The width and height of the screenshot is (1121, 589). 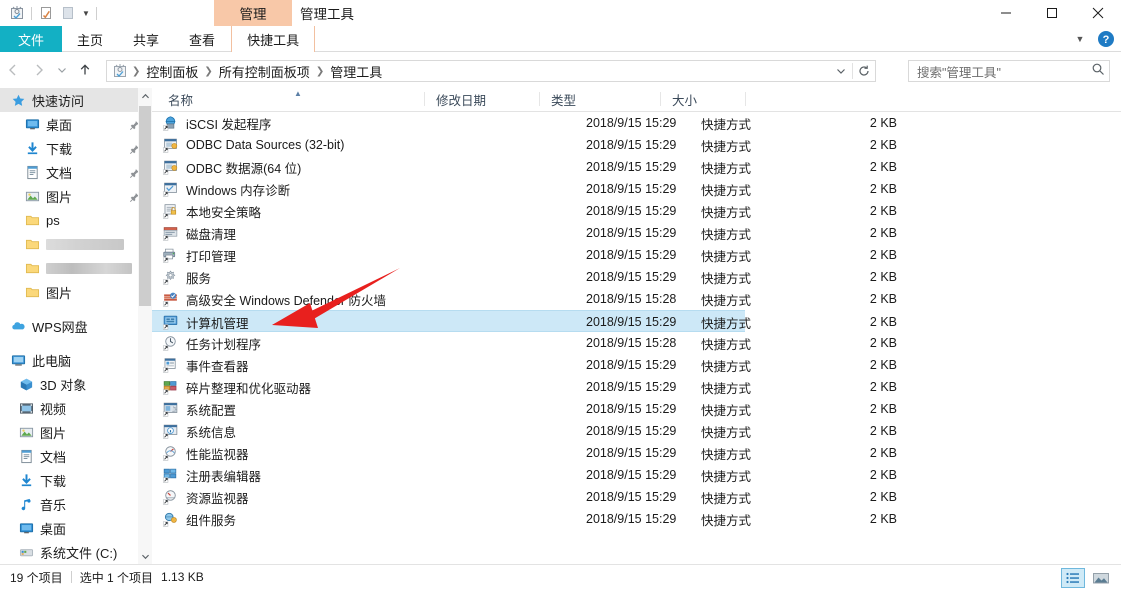 I want to click on table-row: 本地安全策略 2018/9/15 15:29 快捷方式 2 KB, so click(x=636, y=211).